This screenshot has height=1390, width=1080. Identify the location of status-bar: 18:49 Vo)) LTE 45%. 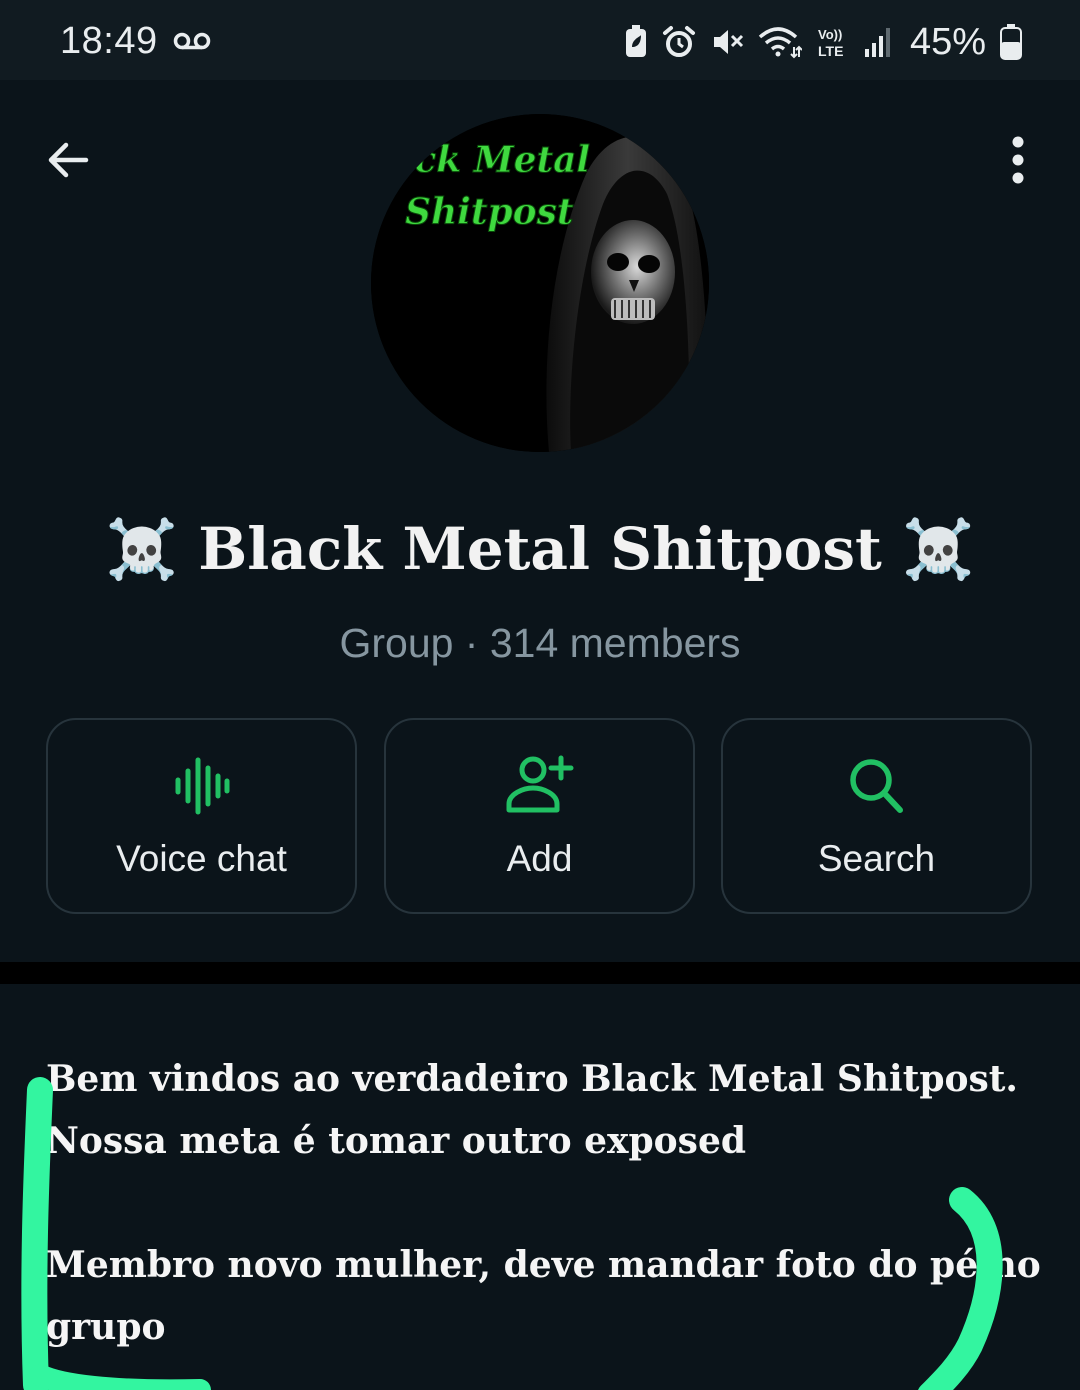
(540, 40).